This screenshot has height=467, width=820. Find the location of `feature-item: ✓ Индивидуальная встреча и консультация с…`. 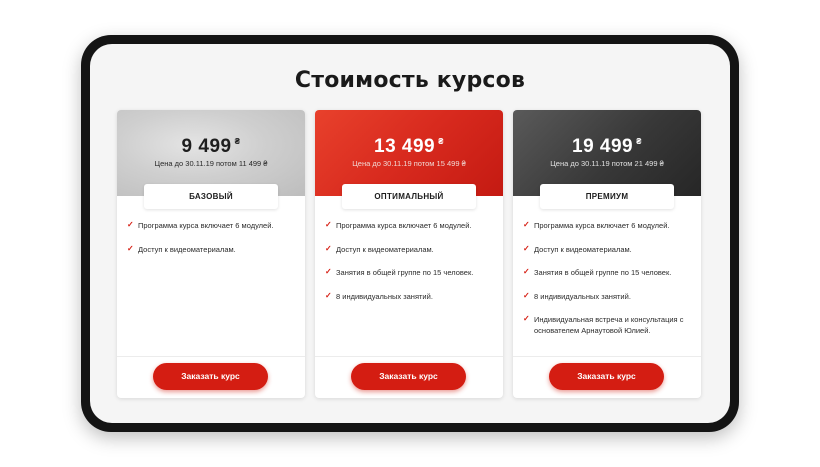

feature-item: ✓ Индивидуальная встреча и консультация с… is located at coordinates (609, 325).